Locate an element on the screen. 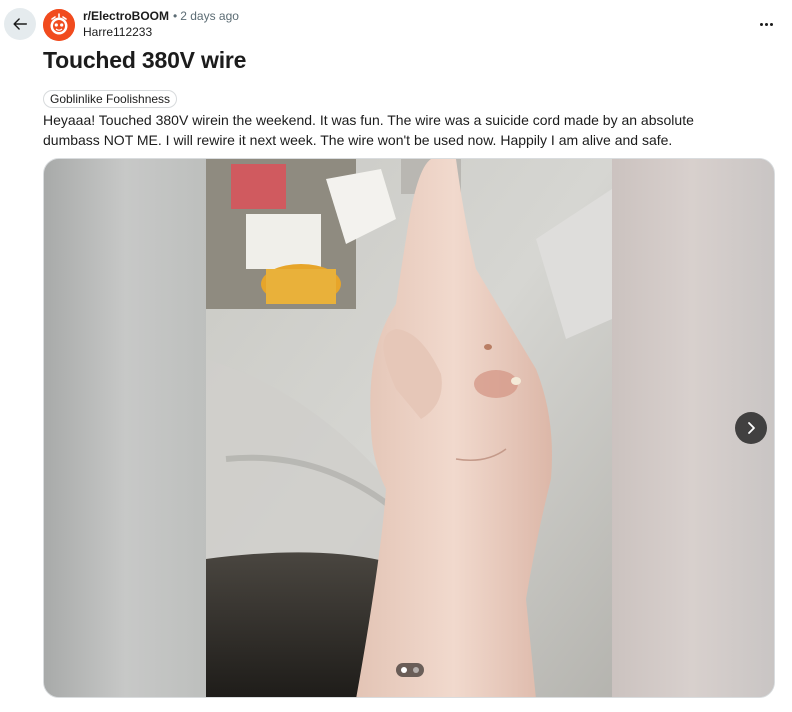 The width and height of the screenshot is (792, 712). author-link: Harre112233 is located at coordinates (117, 32).